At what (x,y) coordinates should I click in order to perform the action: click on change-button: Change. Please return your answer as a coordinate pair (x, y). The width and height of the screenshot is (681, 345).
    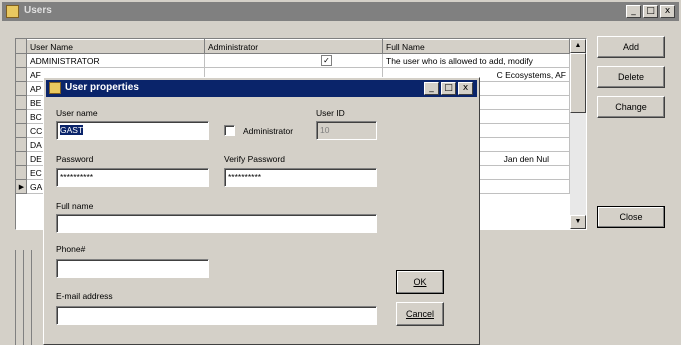
    Looking at the image, I should click on (631, 107).